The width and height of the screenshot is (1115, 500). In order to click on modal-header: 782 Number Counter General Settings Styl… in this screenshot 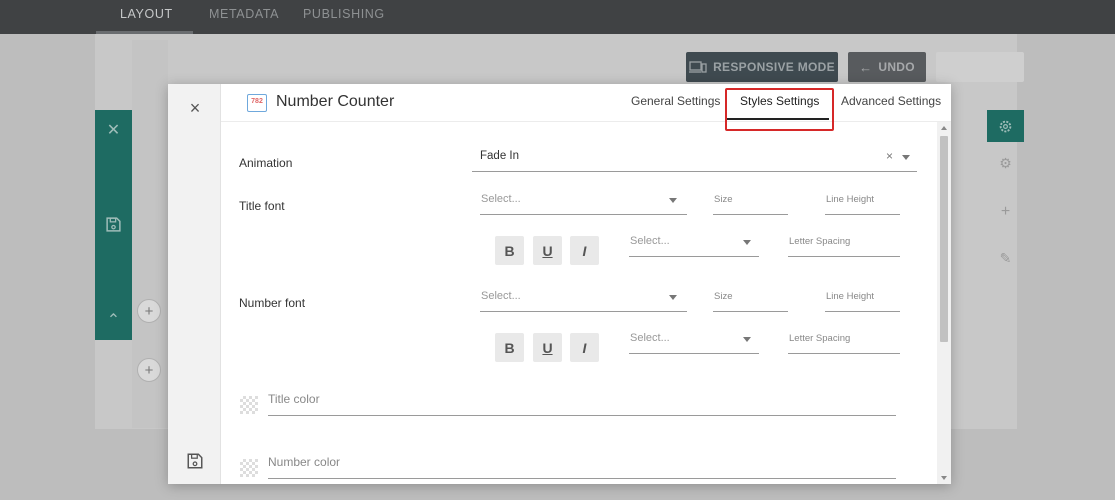, I will do `click(586, 107)`.